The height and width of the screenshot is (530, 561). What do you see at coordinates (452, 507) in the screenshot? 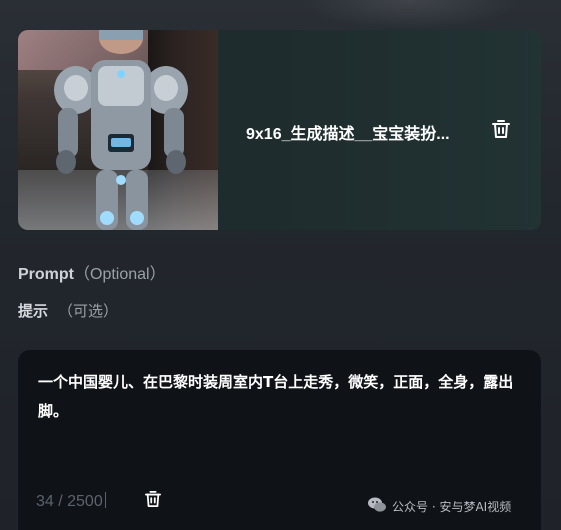
I see `watermark-text: 公众号 · 安与梦AI视频` at bounding box center [452, 507].